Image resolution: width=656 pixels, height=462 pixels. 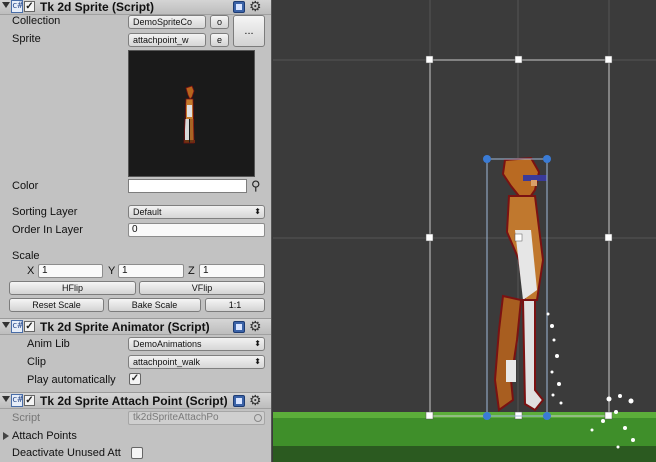 I want to click on sprite-component-header: c# ✓ Tk 2d Sprite (Script) ⚙, so click(x=135, y=7).